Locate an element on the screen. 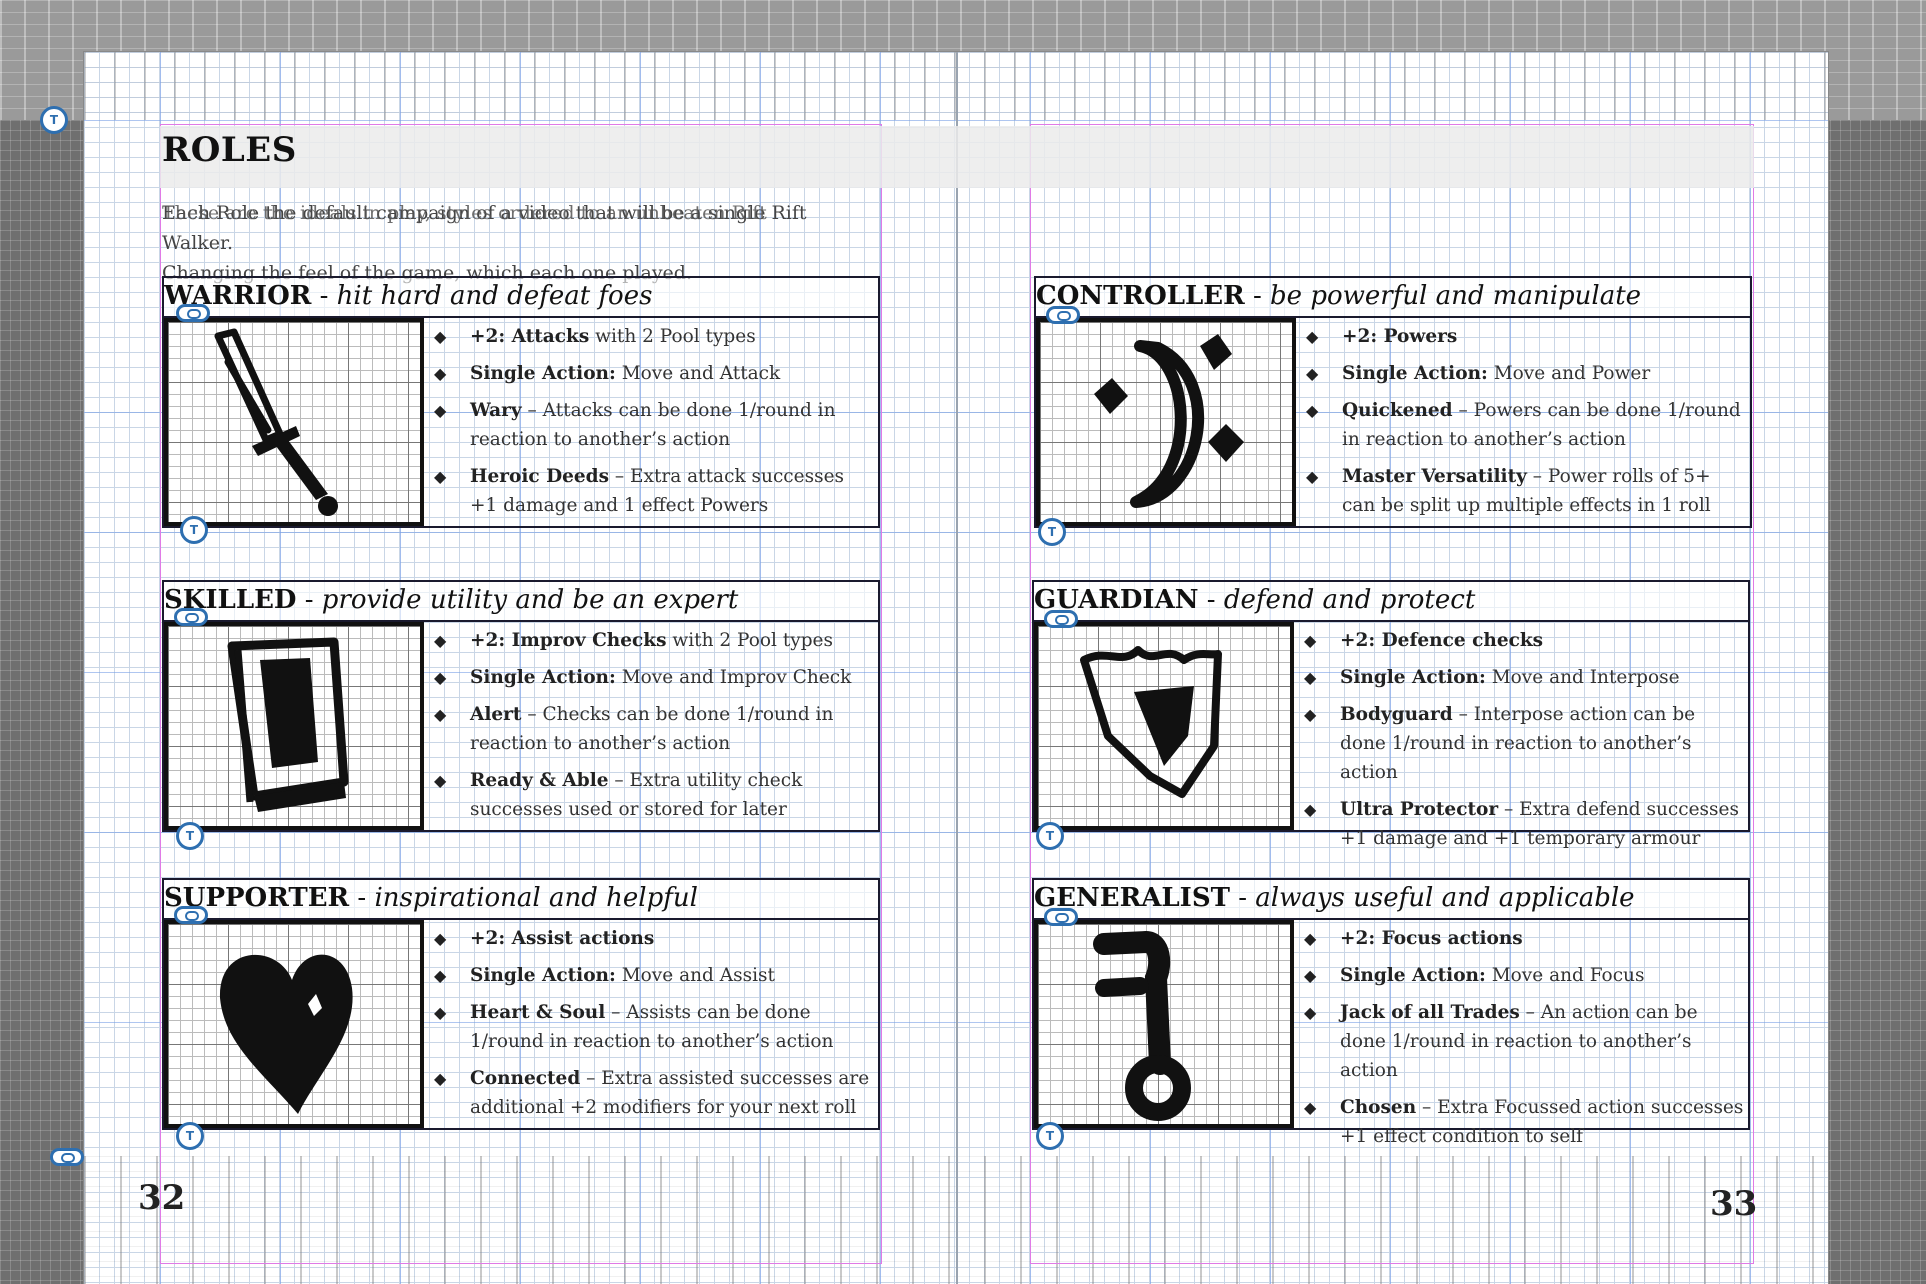 The height and width of the screenshot is (1284, 1926). page-spine is located at coordinates (957, 668).